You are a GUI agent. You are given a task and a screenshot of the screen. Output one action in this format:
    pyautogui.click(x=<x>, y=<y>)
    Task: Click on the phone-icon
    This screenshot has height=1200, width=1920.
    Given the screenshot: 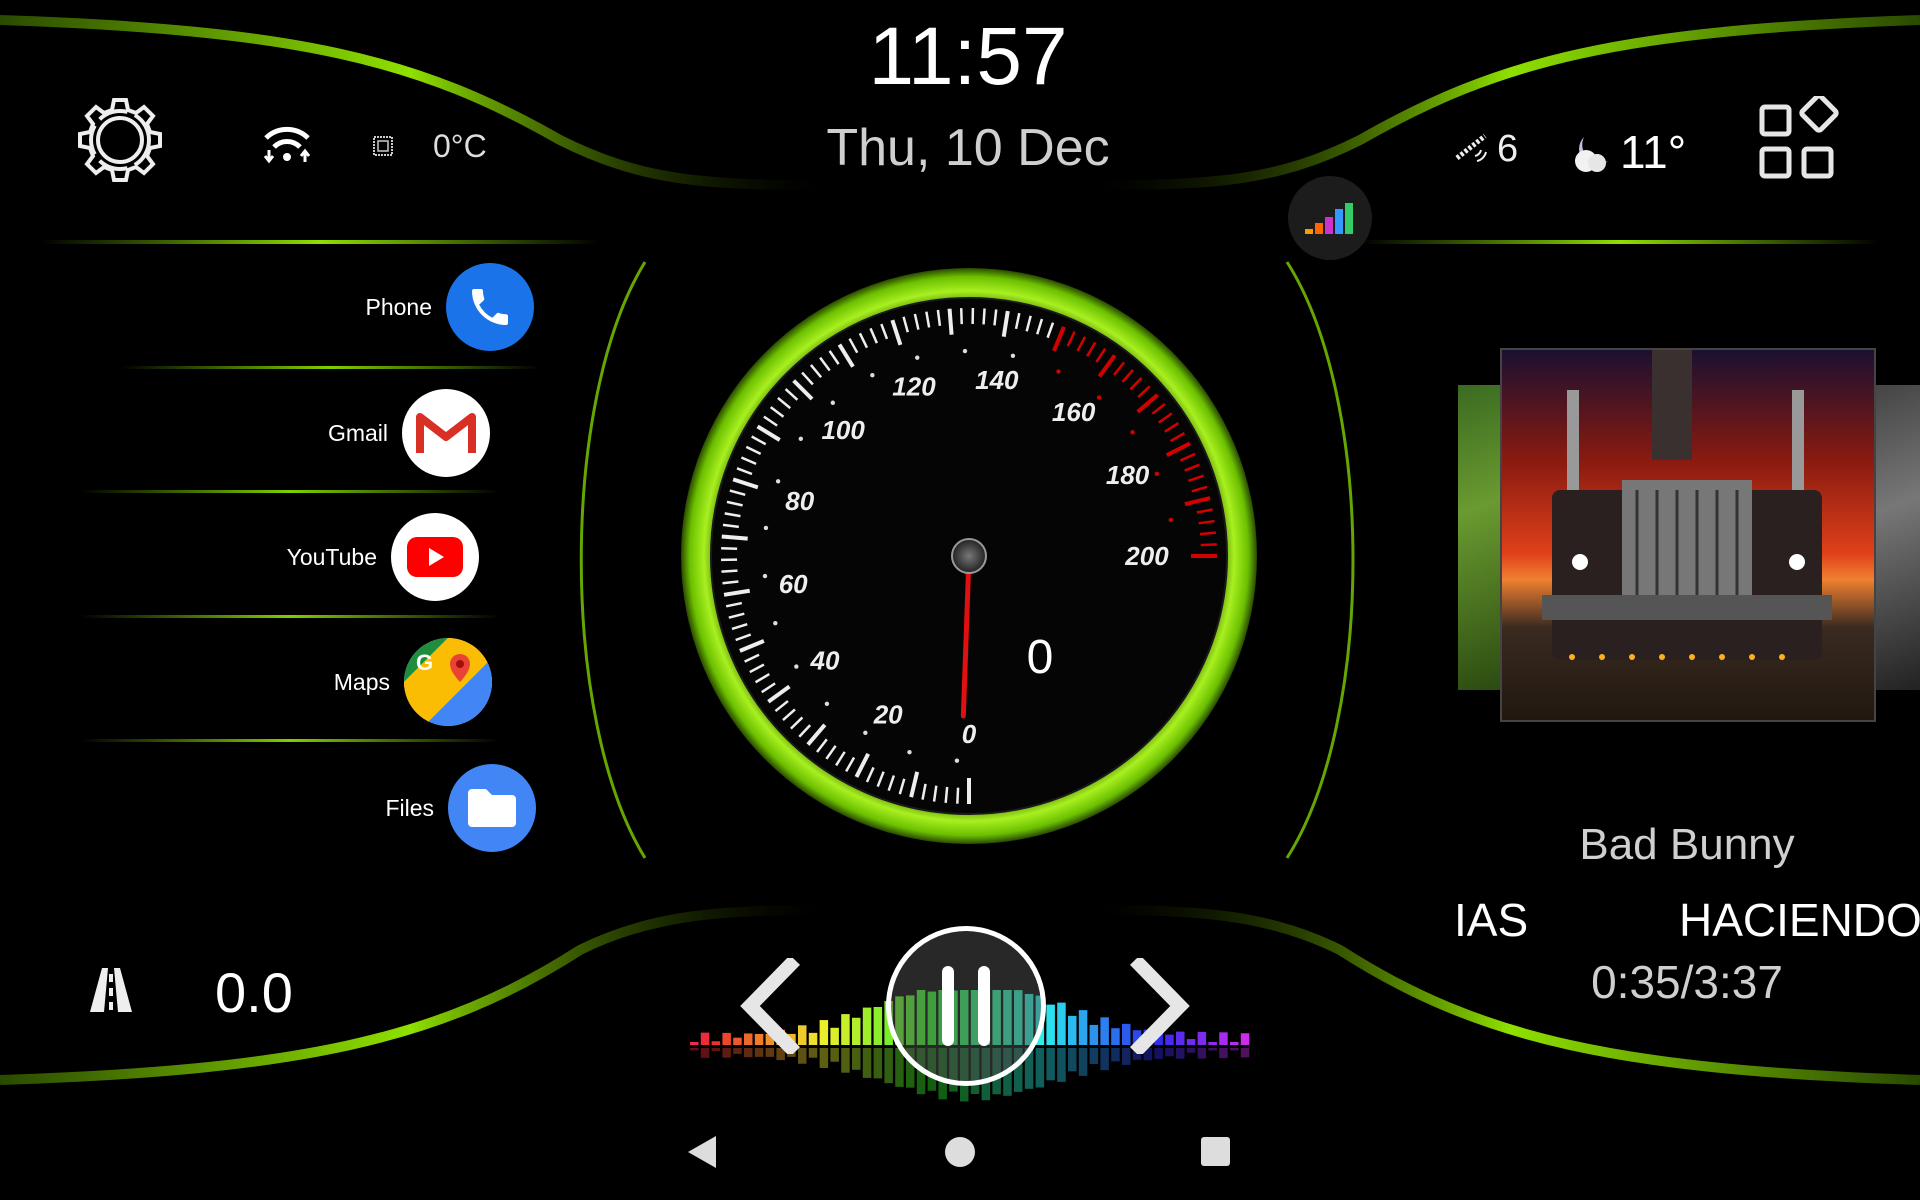 What is the action you would take?
    pyautogui.click(x=490, y=307)
    